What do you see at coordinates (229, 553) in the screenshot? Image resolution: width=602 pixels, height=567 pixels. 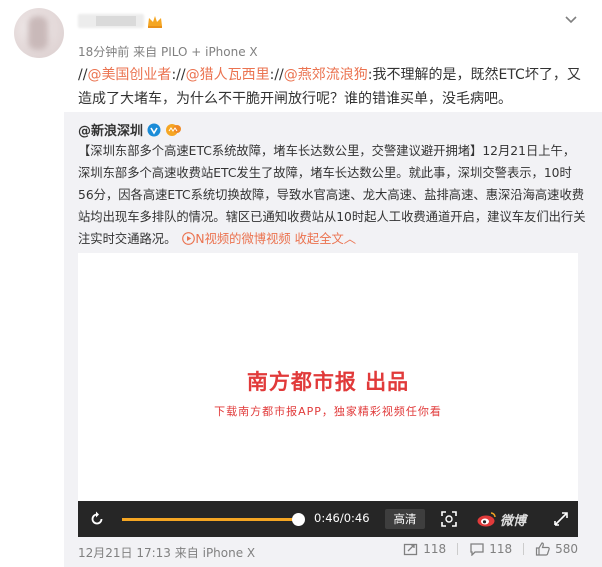 I see `original-source: iPhone X` at bounding box center [229, 553].